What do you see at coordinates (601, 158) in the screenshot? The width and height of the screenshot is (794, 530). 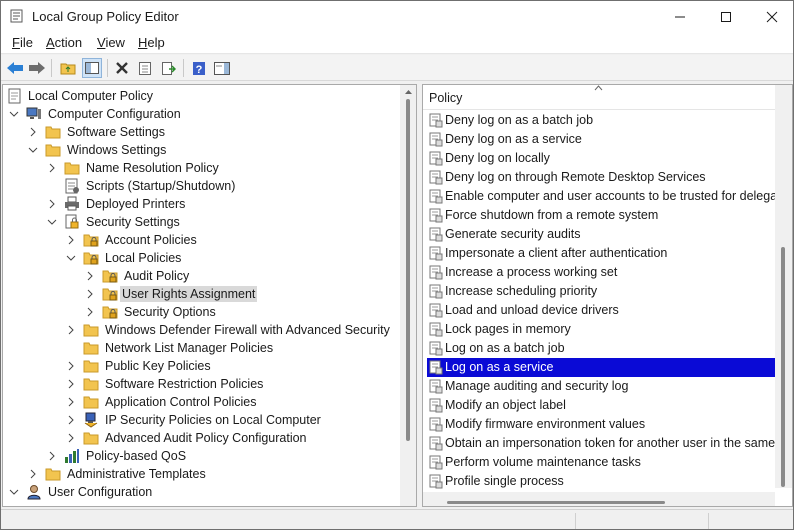 I see `policy-row: Deny log on locally` at bounding box center [601, 158].